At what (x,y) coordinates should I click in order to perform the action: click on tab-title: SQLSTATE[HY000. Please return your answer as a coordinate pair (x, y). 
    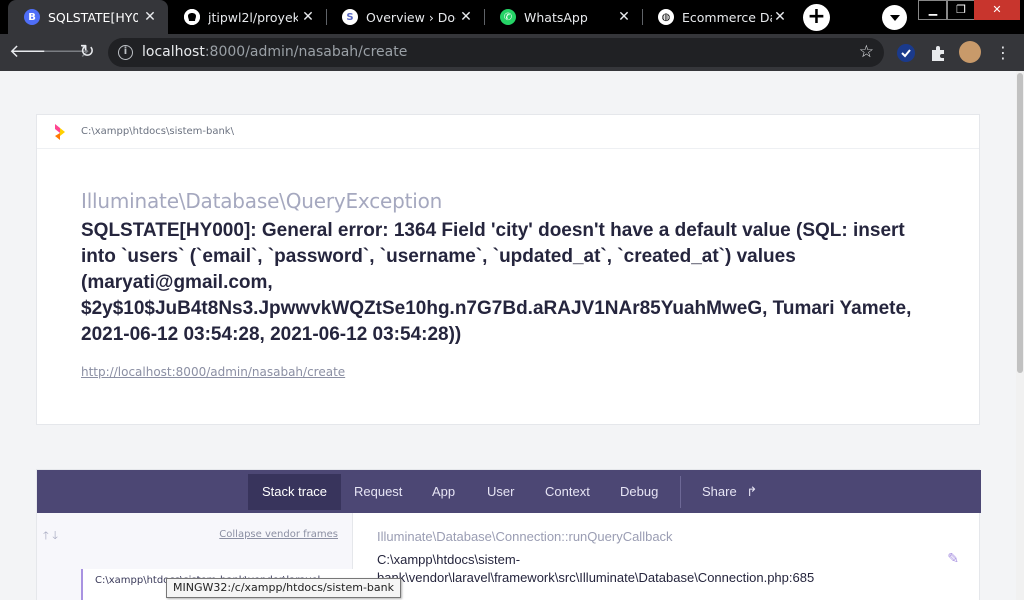
    Looking at the image, I should click on (93, 17).